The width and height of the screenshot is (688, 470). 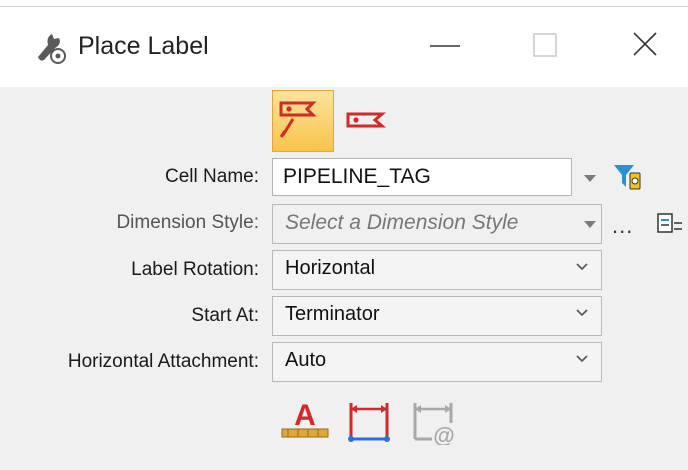 I want to click on text-style-icon: A, so click(x=305, y=422).